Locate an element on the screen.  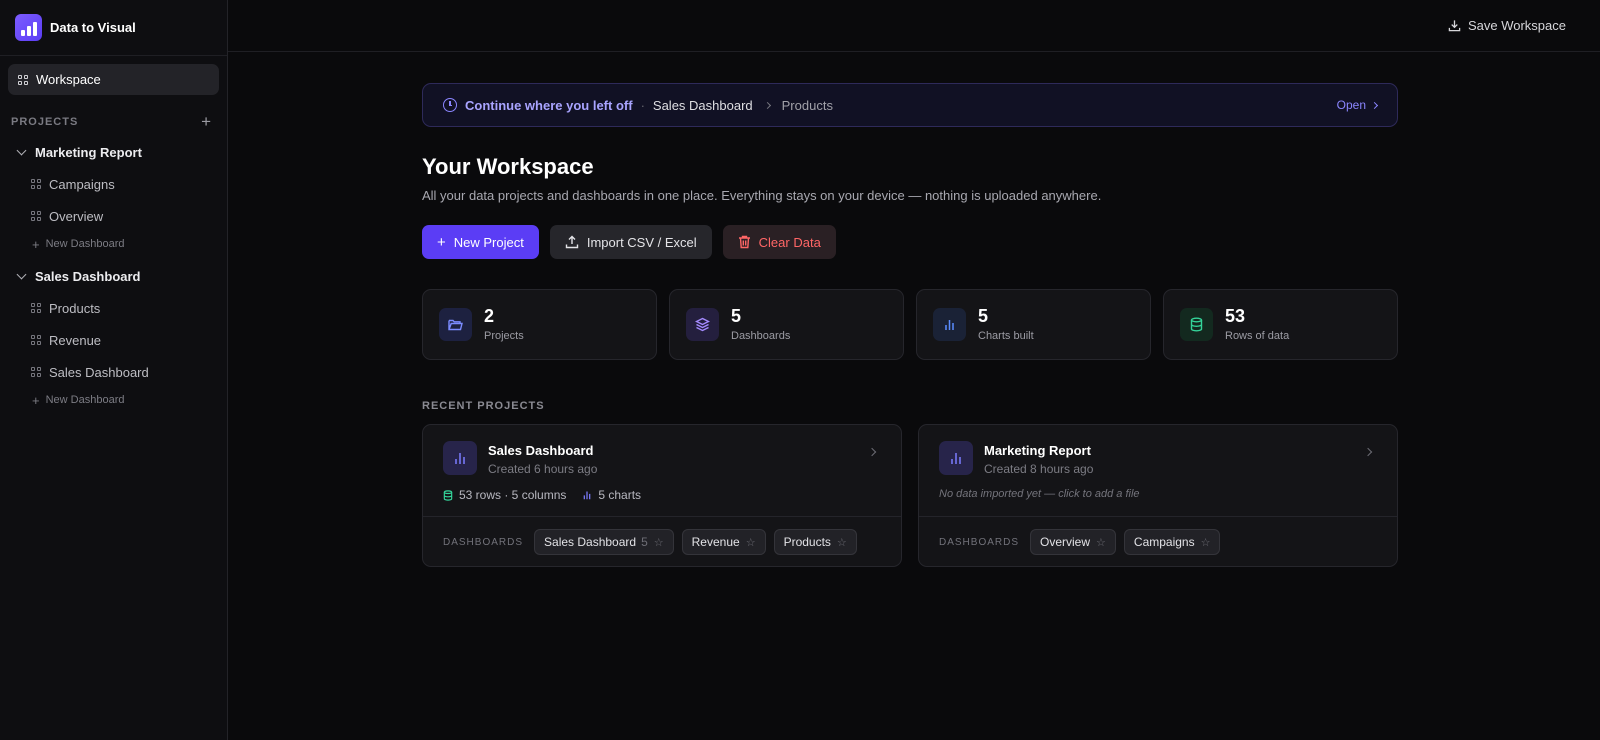
save-workspace-button: Save Workspace is located at coordinates (1507, 25).